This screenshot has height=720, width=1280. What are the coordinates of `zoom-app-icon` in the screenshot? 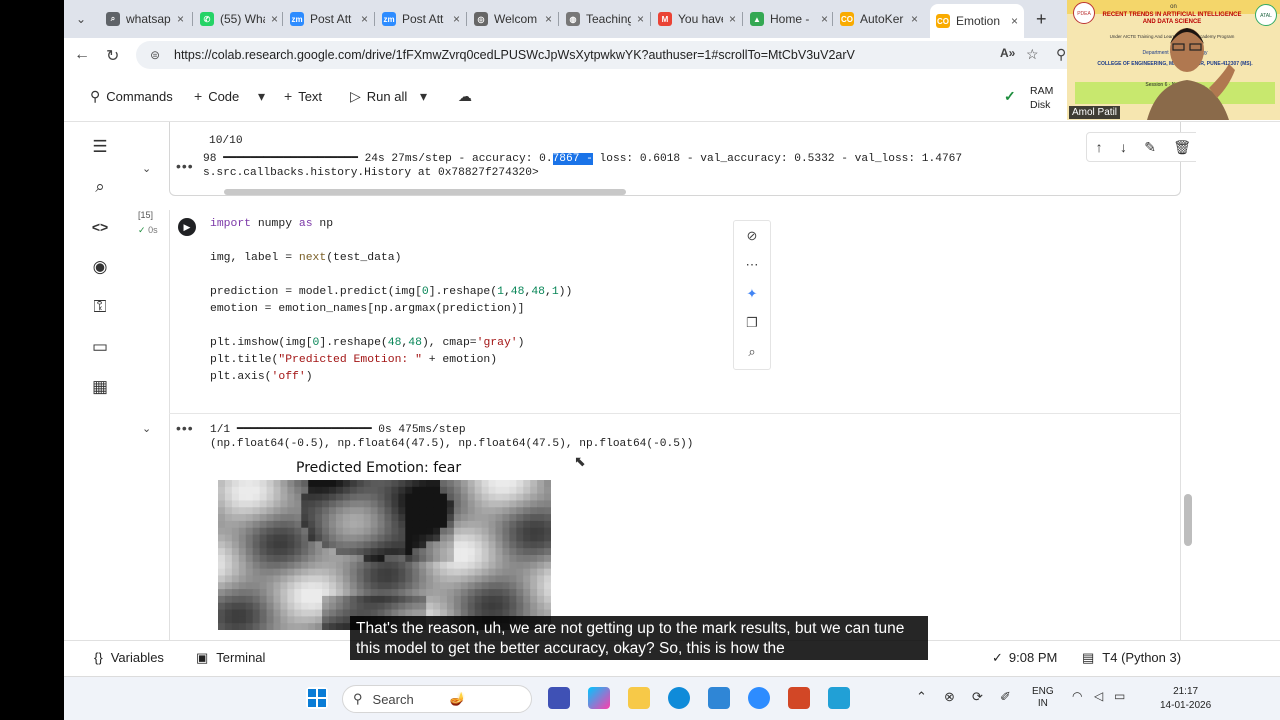 It's located at (759, 698).